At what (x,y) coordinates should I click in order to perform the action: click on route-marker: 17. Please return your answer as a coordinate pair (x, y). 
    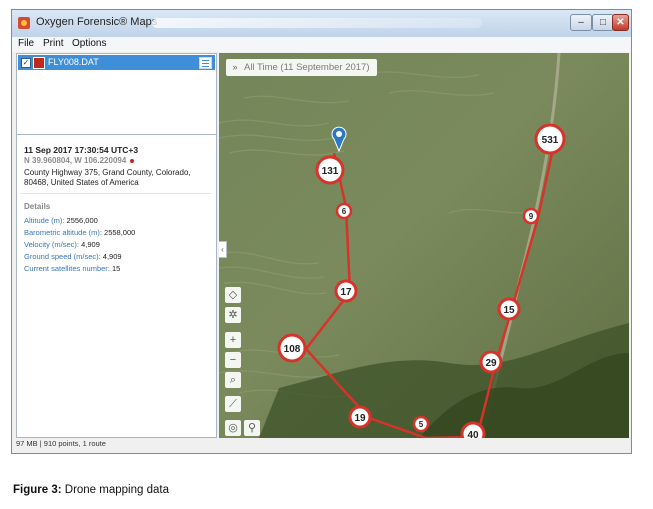
    Looking at the image, I should click on (346, 291).